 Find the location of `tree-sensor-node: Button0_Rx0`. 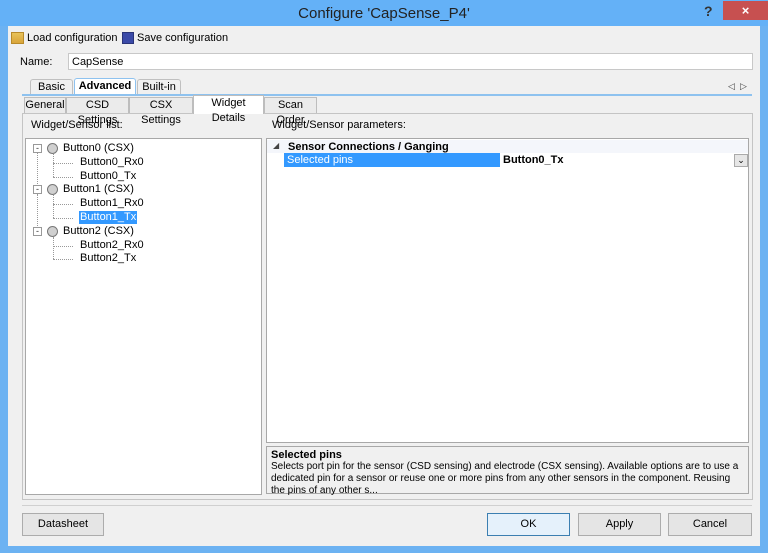

tree-sensor-node: Button0_Rx0 is located at coordinates (112, 162).